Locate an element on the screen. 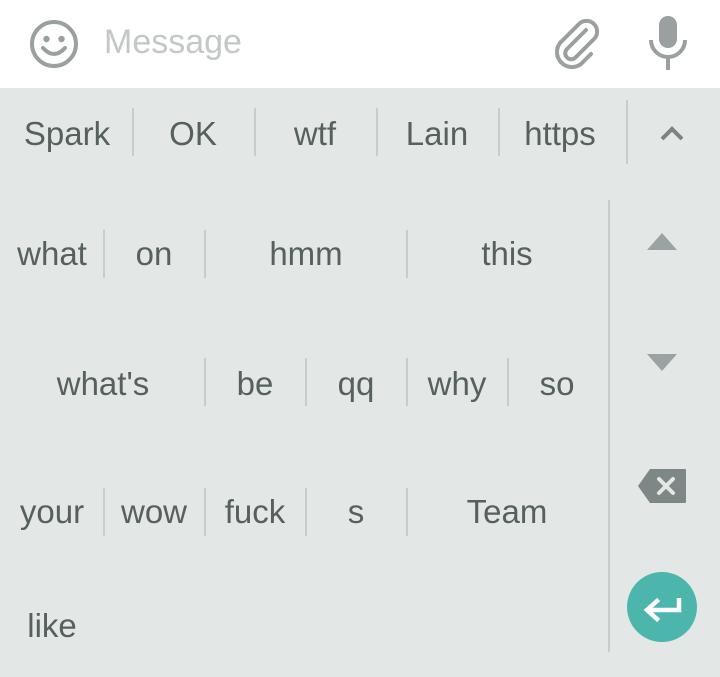 This screenshot has width=720, height=677. enter-icon is located at coordinates (662, 610).